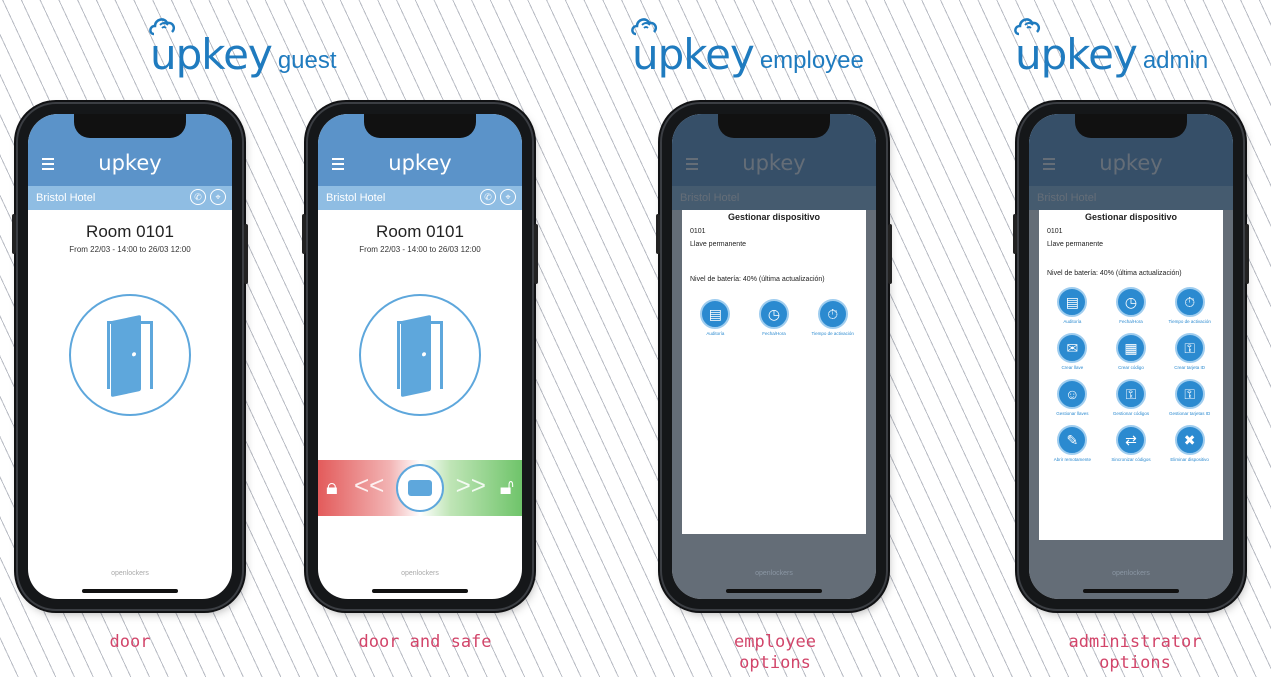  I want to click on option-label: Gestionar llaves, so click(1072, 413).